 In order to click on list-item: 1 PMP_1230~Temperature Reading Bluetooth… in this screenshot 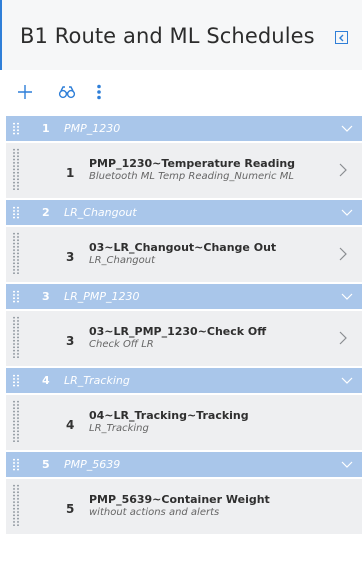, I will do `click(184, 170)`.